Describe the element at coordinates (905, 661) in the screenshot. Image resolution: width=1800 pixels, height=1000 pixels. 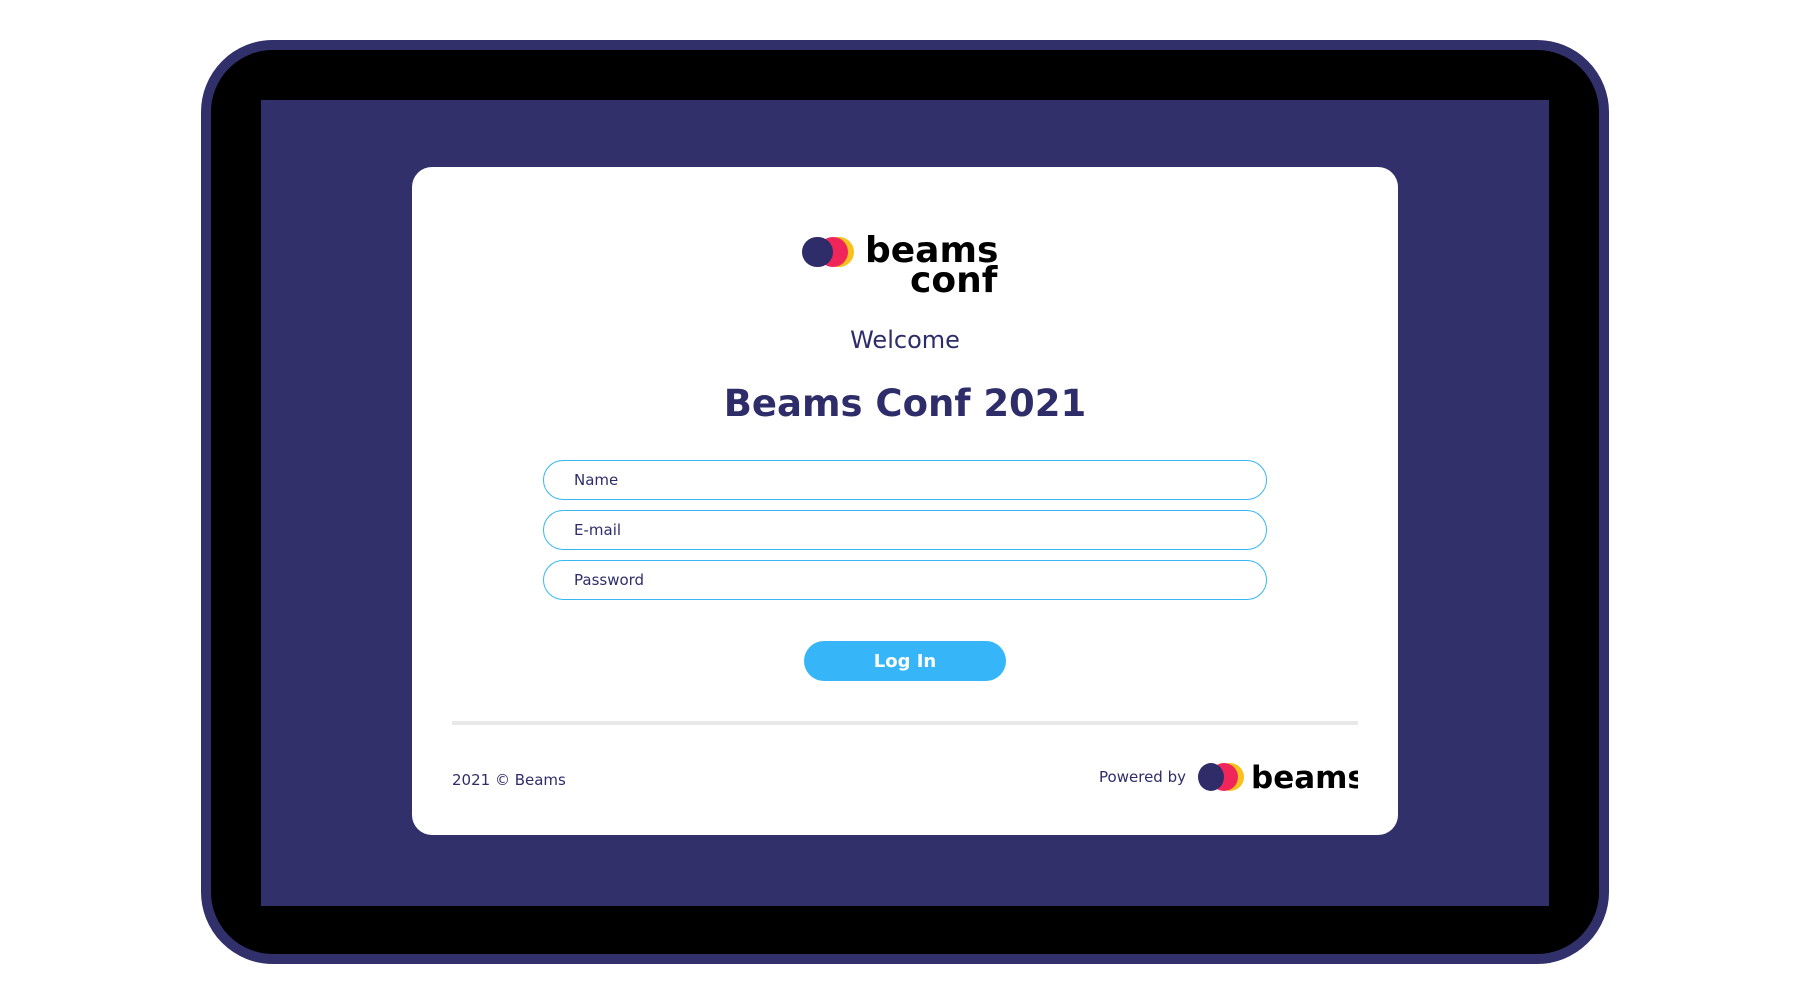
I see `login-button: Log In` at that location.